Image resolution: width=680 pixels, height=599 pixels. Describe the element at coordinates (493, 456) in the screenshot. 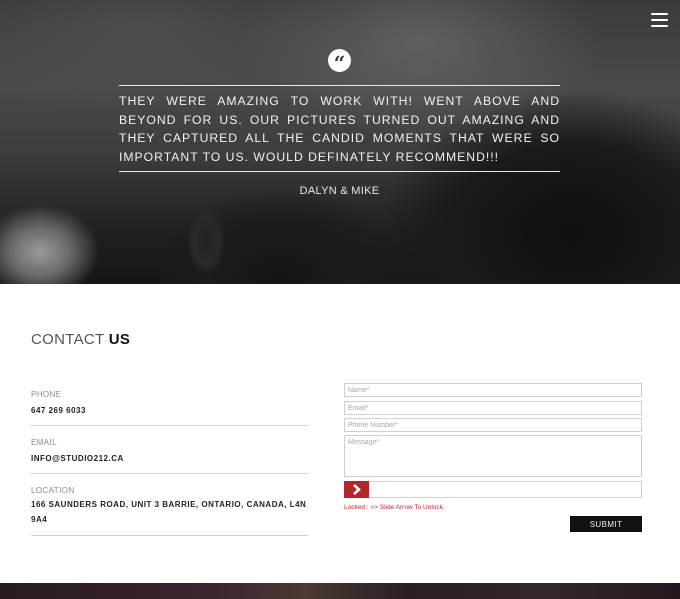

I see `message-textarea` at that location.